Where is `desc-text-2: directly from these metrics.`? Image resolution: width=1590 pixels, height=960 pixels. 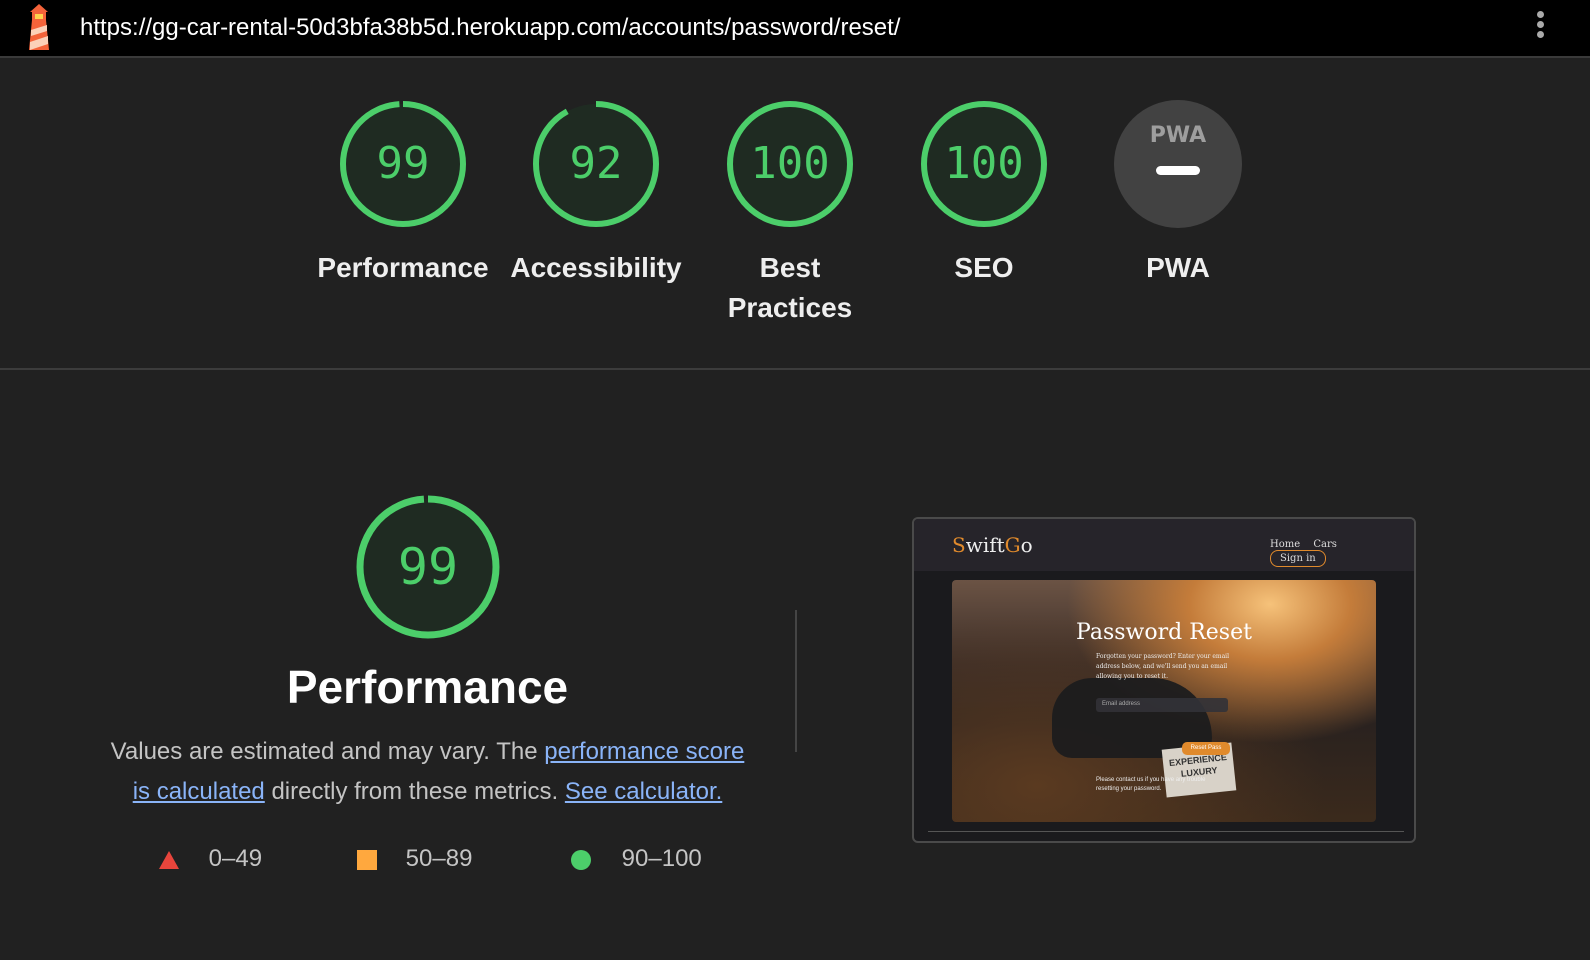
desc-text-2: directly from these metrics. is located at coordinates (414, 791).